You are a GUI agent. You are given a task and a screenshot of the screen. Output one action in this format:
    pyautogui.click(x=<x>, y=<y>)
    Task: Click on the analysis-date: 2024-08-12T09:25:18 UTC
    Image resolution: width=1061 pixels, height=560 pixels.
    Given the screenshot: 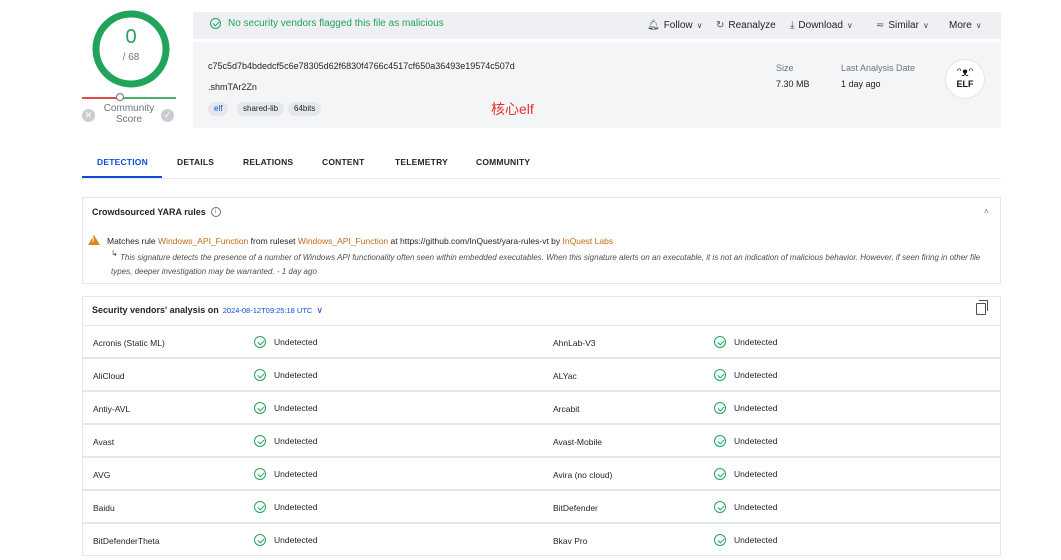 What is the action you would take?
    pyautogui.click(x=268, y=310)
    